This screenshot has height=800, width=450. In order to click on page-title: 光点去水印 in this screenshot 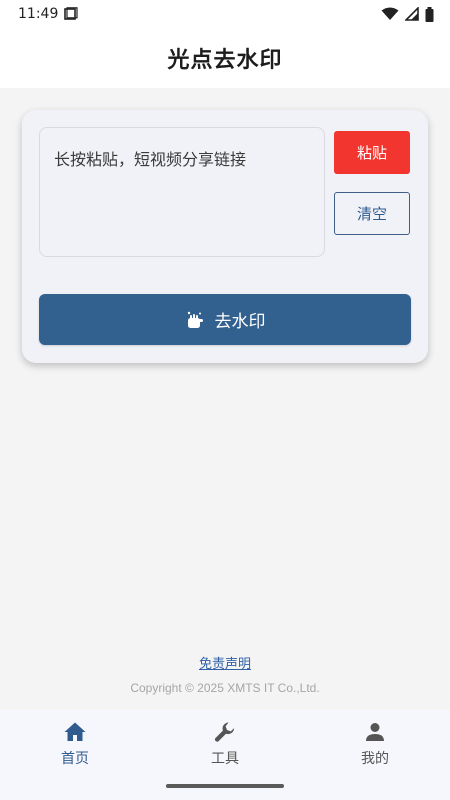, I will do `click(225, 60)`.